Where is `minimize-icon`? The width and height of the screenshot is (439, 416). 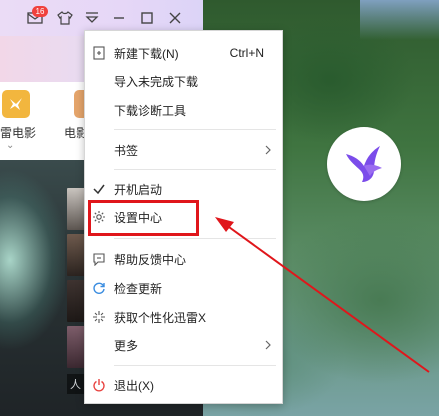 minimize-icon is located at coordinates (119, 18).